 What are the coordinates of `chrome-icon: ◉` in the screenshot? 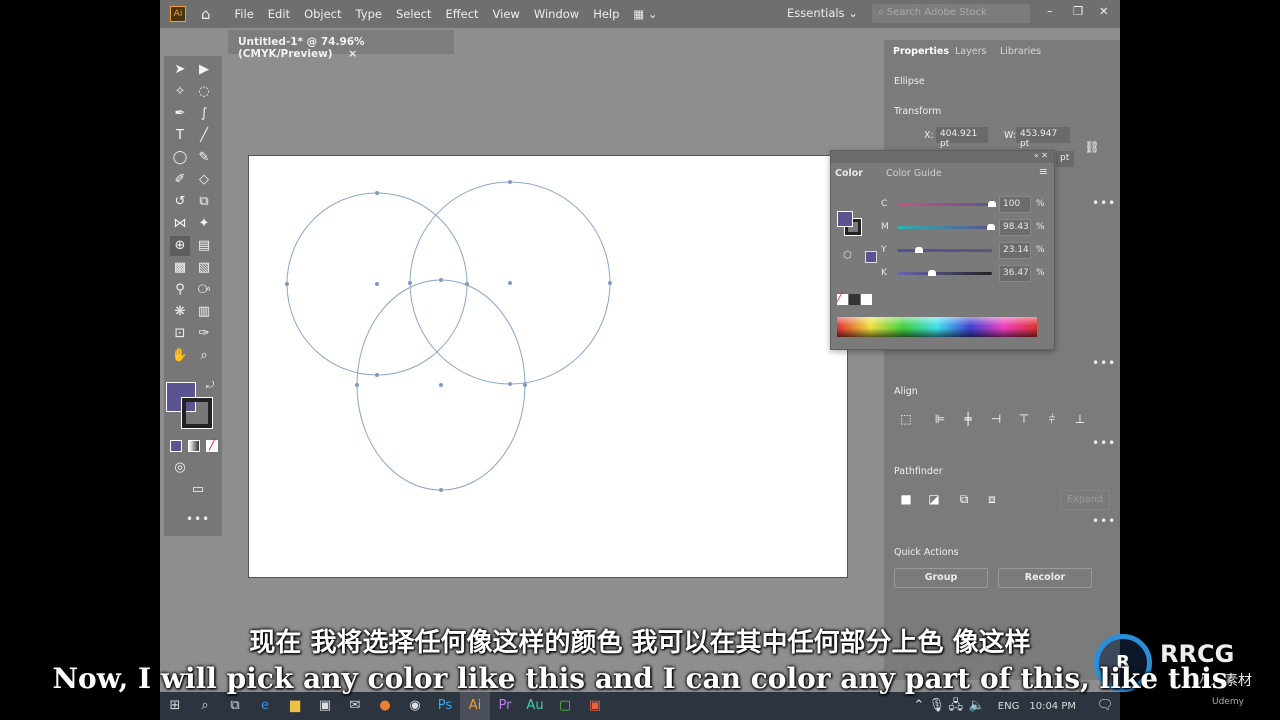 It's located at (415, 706).